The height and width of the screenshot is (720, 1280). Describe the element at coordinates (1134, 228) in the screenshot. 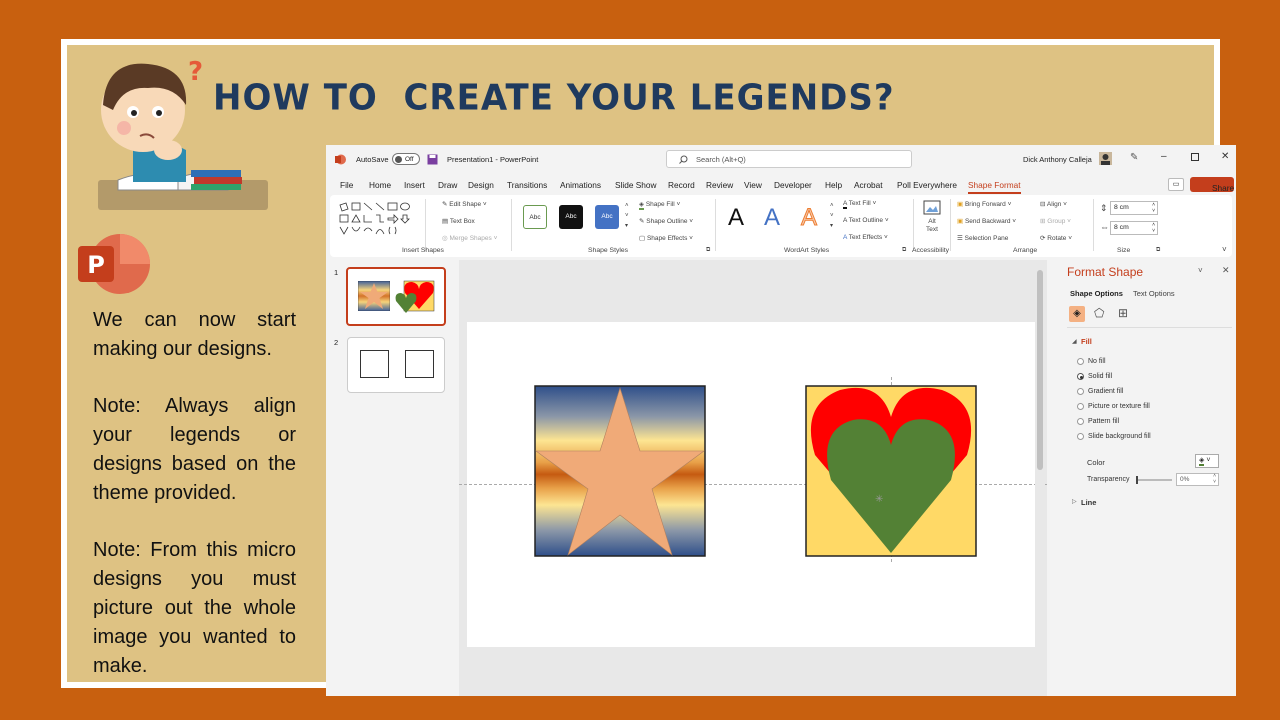

I see `shape-width-input: 8 cm ˄ ˅` at that location.